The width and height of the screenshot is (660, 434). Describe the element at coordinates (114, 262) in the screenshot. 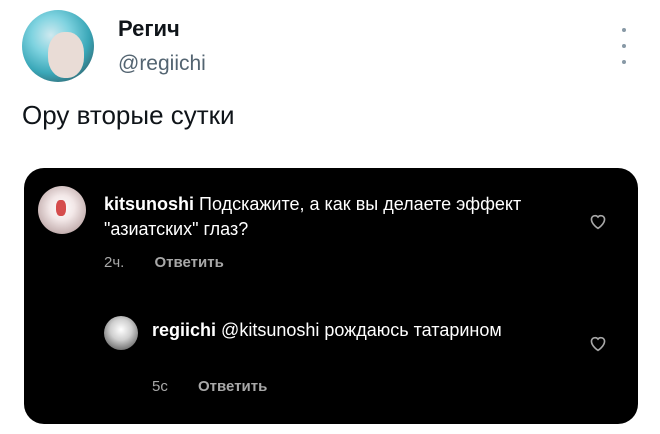

I see `comment-time: 2ч.` at that location.